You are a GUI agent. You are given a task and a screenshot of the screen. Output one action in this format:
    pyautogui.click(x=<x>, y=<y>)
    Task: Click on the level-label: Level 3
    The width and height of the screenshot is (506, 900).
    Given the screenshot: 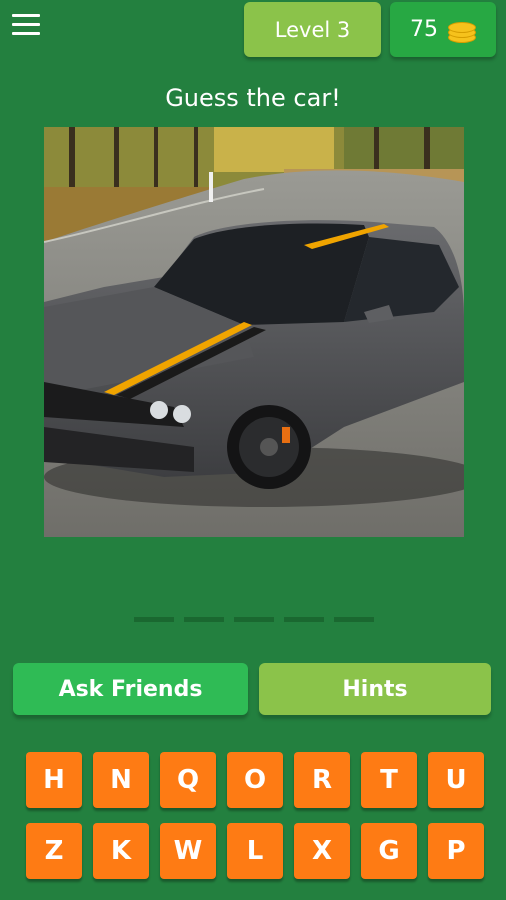 What is the action you would take?
    pyautogui.click(x=312, y=29)
    